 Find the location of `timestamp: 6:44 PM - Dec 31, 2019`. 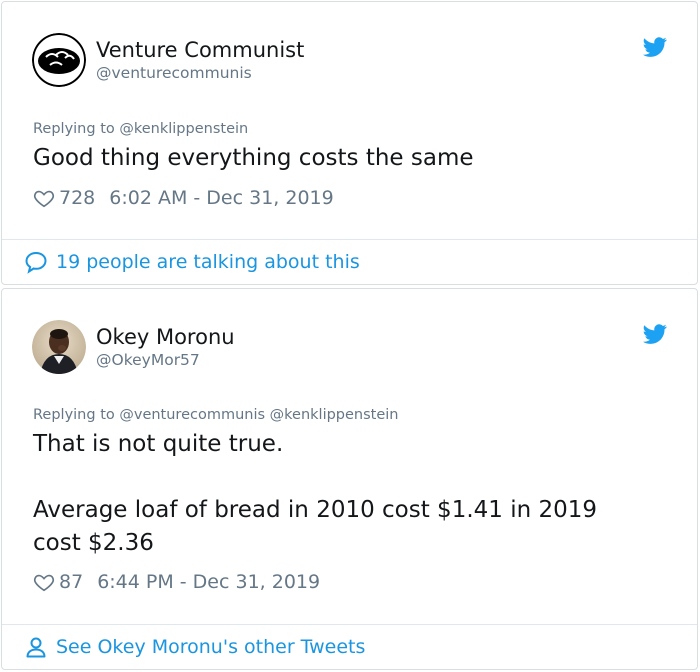

timestamp: 6:44 PM - Dec 31, 2019 is located at coordinates (208, 582).